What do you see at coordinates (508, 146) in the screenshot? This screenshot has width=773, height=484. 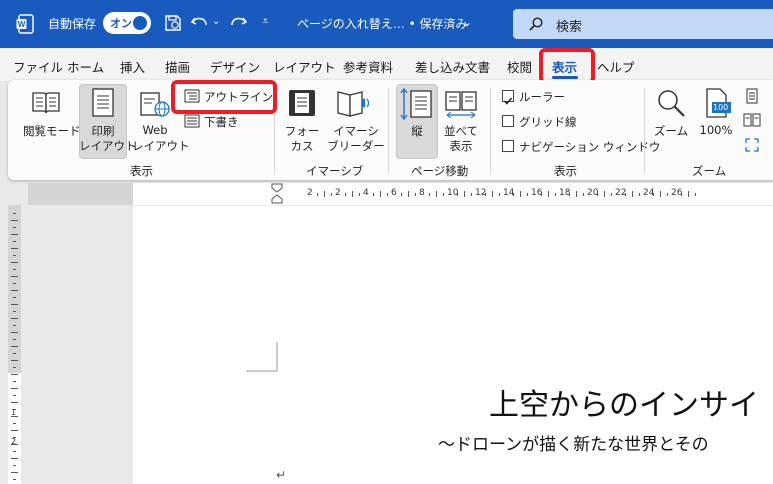 I see `nav-pane-checkbox` at bounding box center [508, 146].